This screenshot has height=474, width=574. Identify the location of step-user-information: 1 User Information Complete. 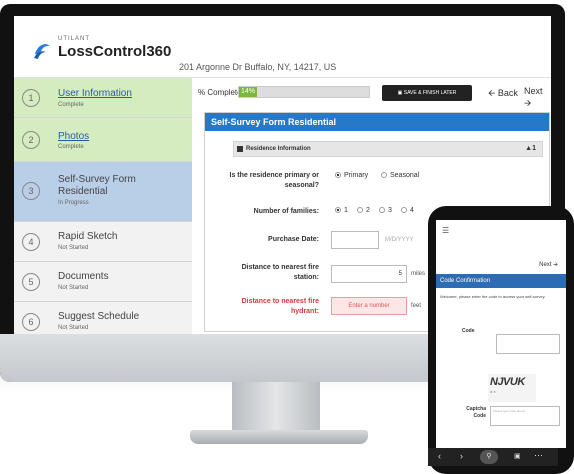
(103, 98).